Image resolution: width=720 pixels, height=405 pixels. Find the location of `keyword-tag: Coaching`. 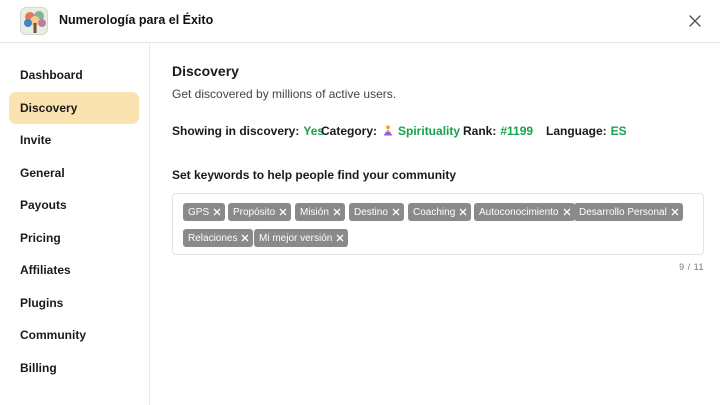

keyword-tag: Coaching is located at coordinates (440, 212).